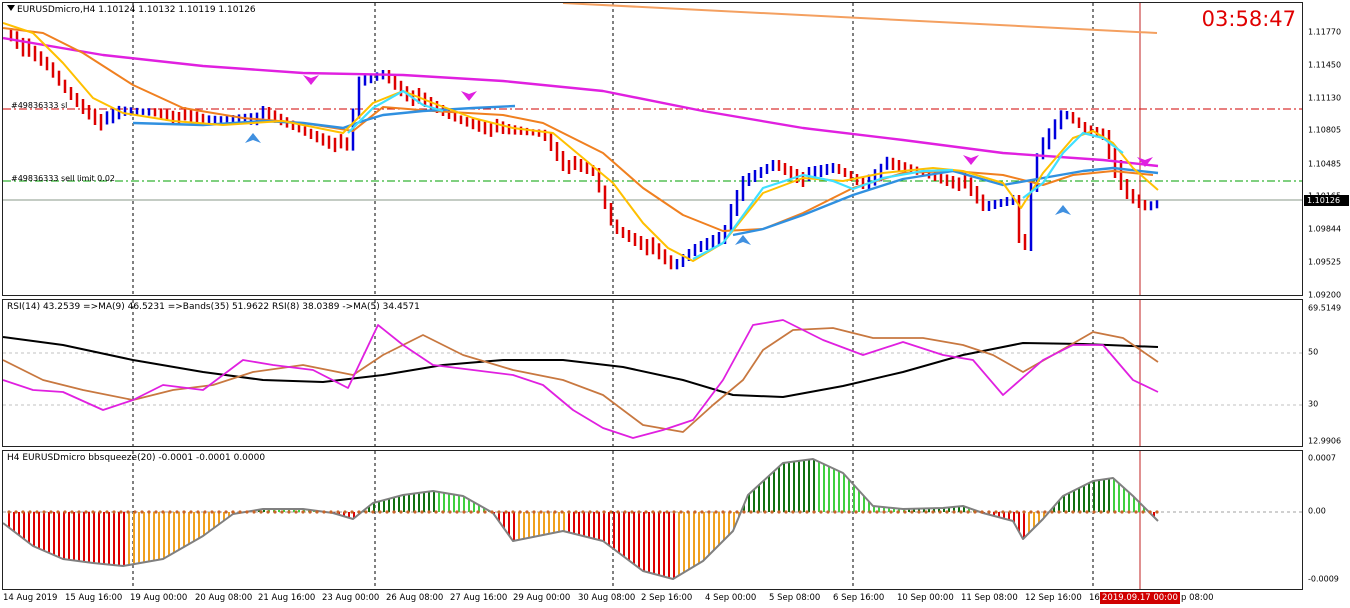 Image resolution: width=1350 pixels, height=608 pixels. What do you see at coordinates (159, 598) in the screenshot?
I see `time-axis-label: 19 Aug 00:00` at bounding box center [159, 598].